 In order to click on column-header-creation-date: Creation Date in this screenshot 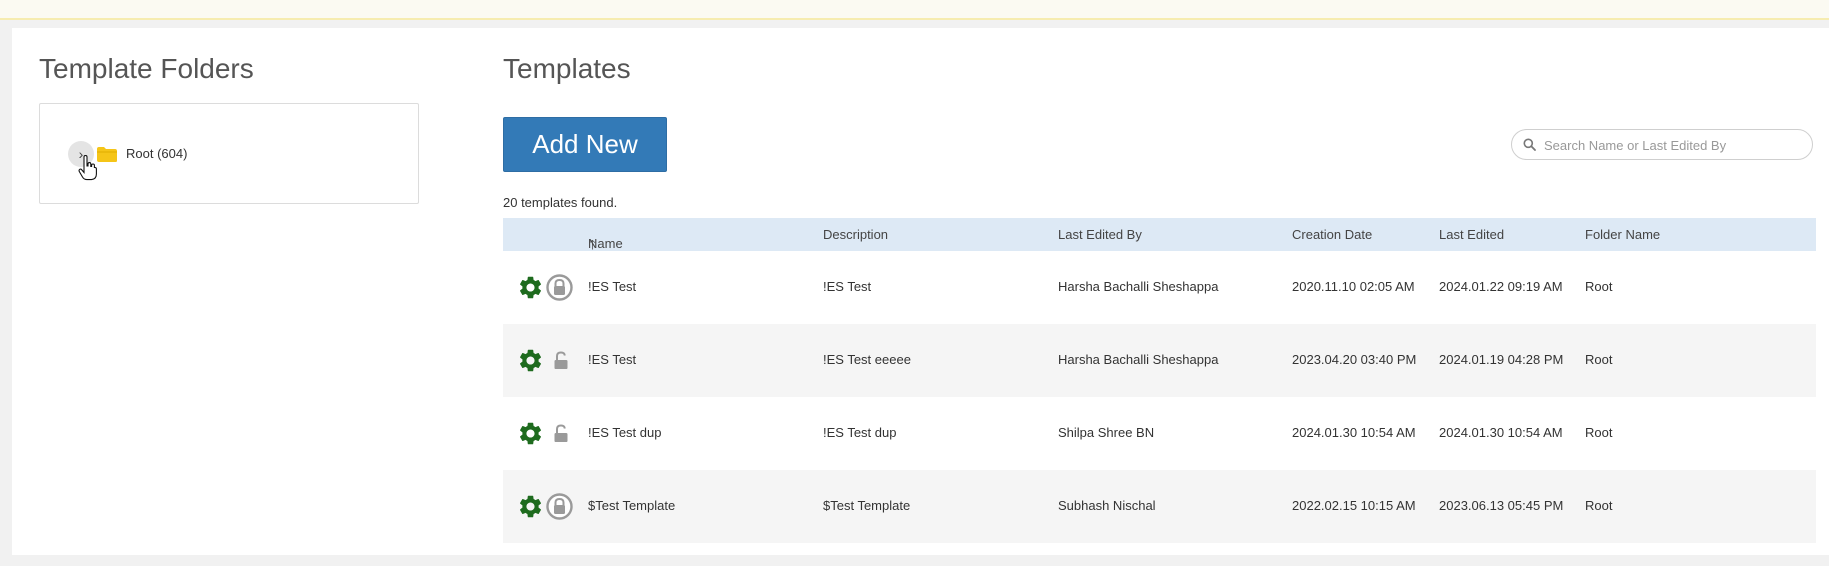, I will do `click(1332, 234)`.